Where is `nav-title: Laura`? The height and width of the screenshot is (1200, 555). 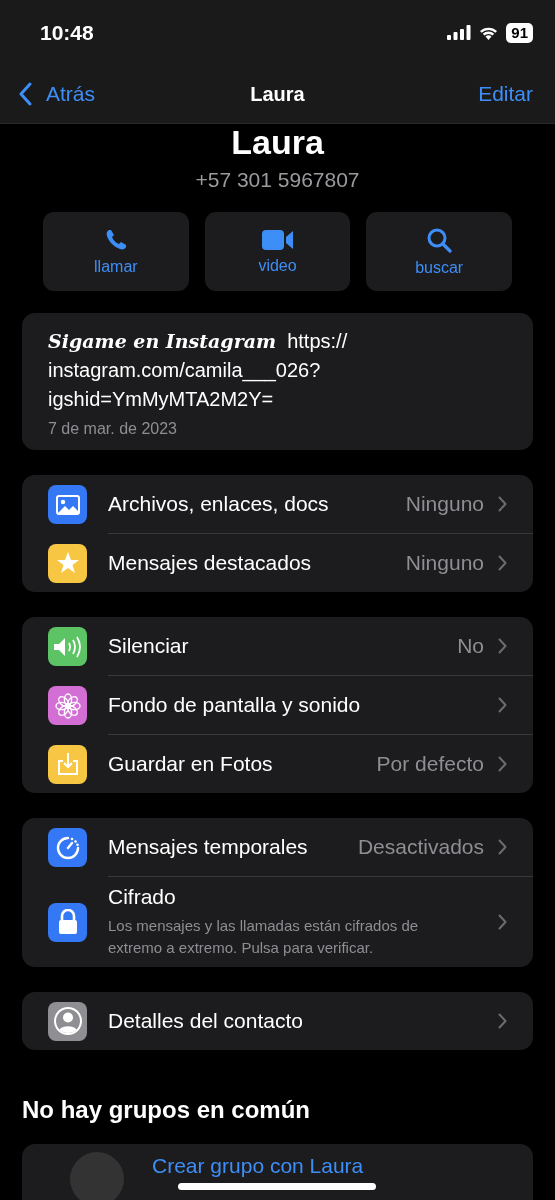 nav-title: Laura is located at coordinates (277, 94).